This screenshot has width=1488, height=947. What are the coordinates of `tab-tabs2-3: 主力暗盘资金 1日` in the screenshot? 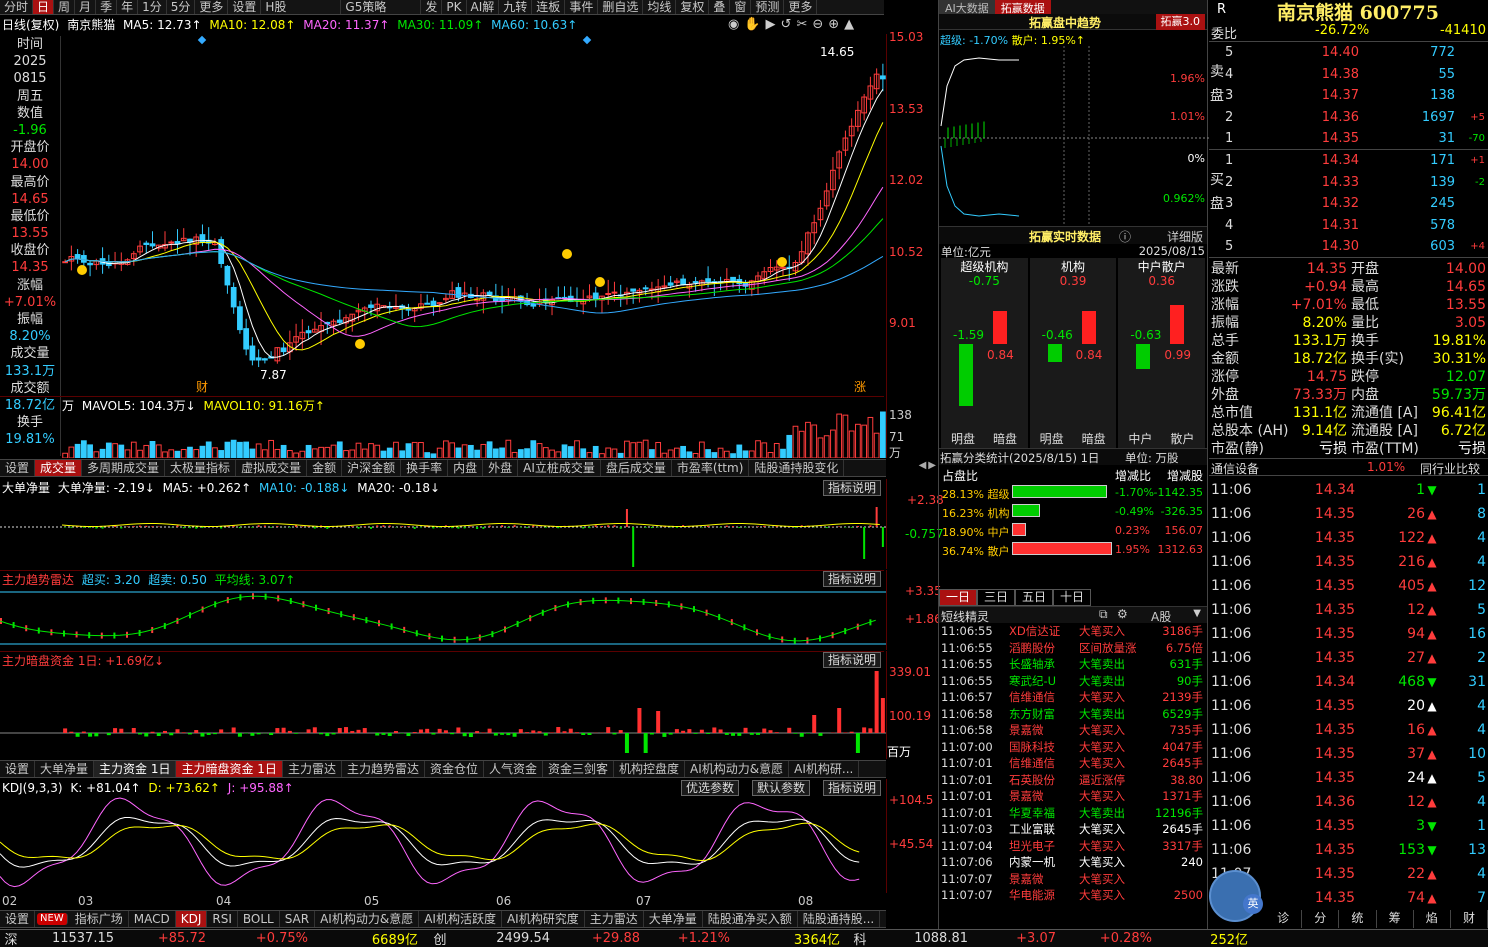 It's located at (229, 769).